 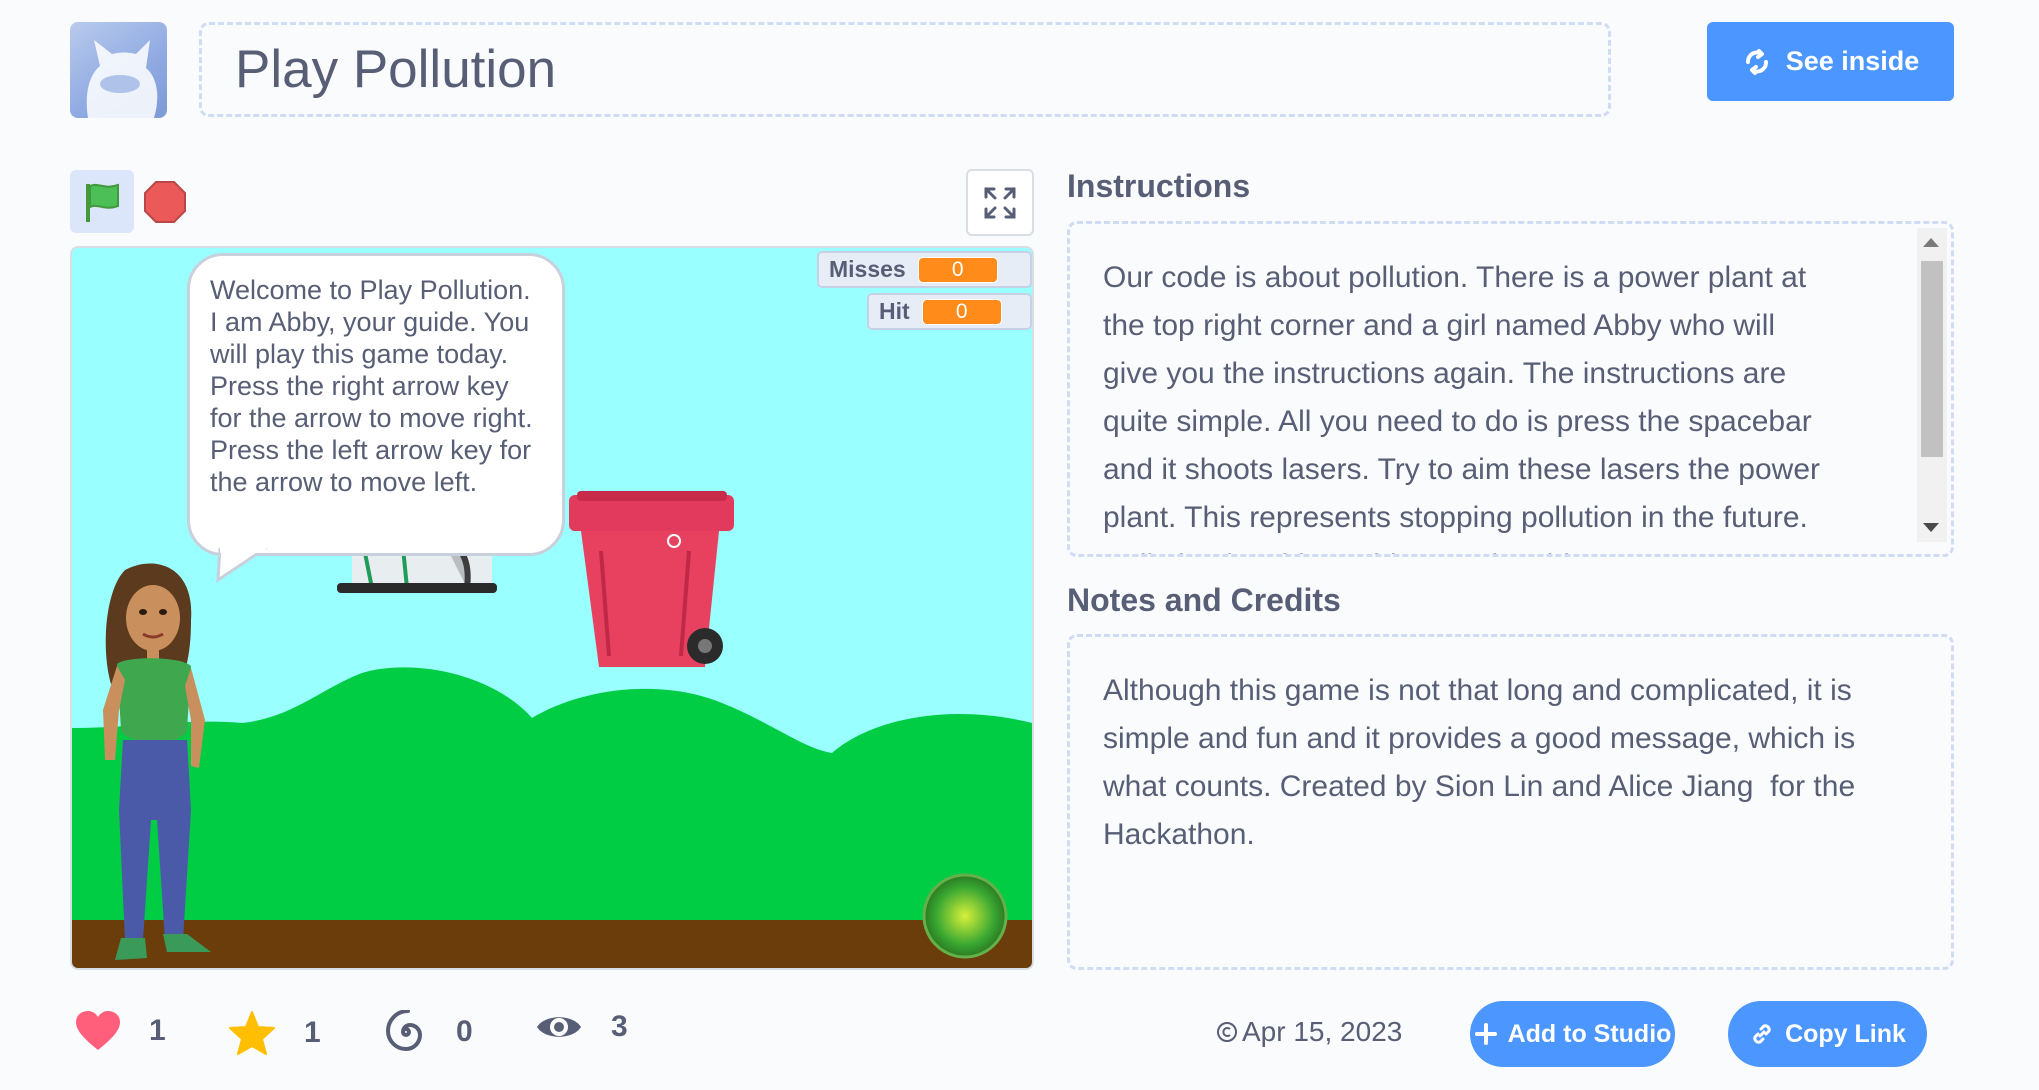 I want to click on eye-icon, so click(x=559, y=1027).